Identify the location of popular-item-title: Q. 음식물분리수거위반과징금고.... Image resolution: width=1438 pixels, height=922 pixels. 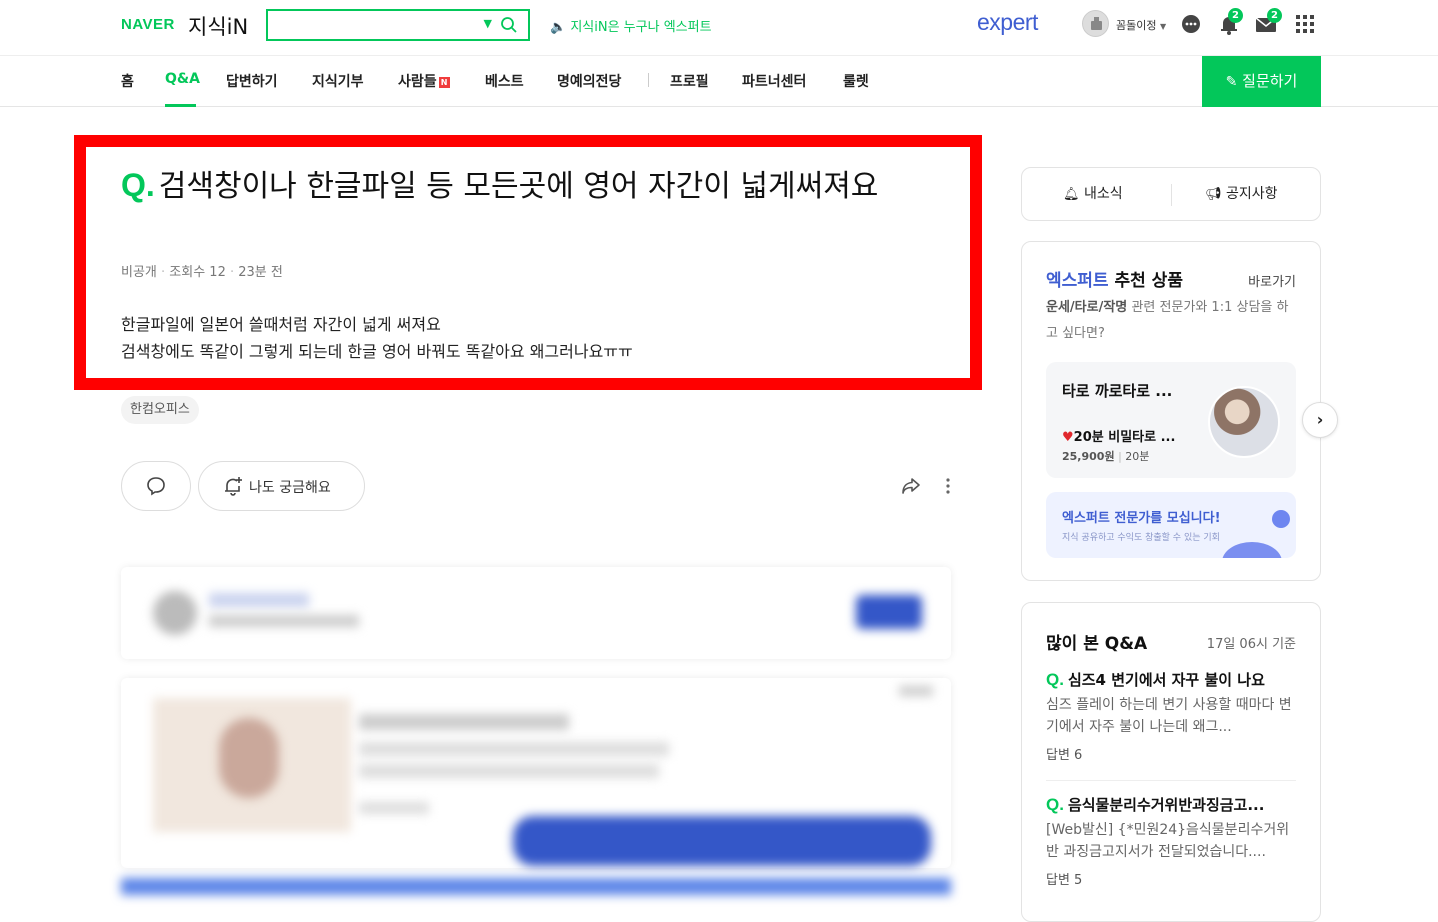
(1171, 804).